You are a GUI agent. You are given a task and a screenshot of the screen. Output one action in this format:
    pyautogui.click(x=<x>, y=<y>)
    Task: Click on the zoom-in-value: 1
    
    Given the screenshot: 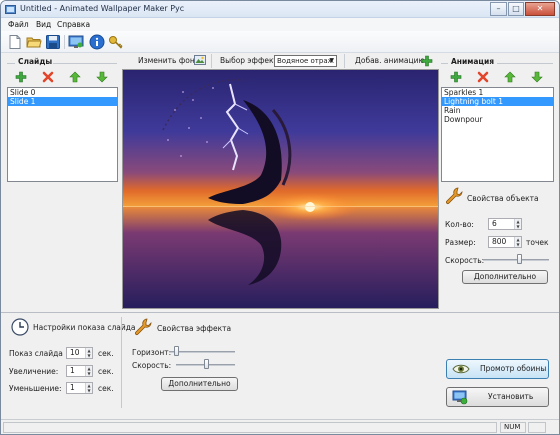 What is the action you would take?
    pyautogui.click(x=72, y=370)
    